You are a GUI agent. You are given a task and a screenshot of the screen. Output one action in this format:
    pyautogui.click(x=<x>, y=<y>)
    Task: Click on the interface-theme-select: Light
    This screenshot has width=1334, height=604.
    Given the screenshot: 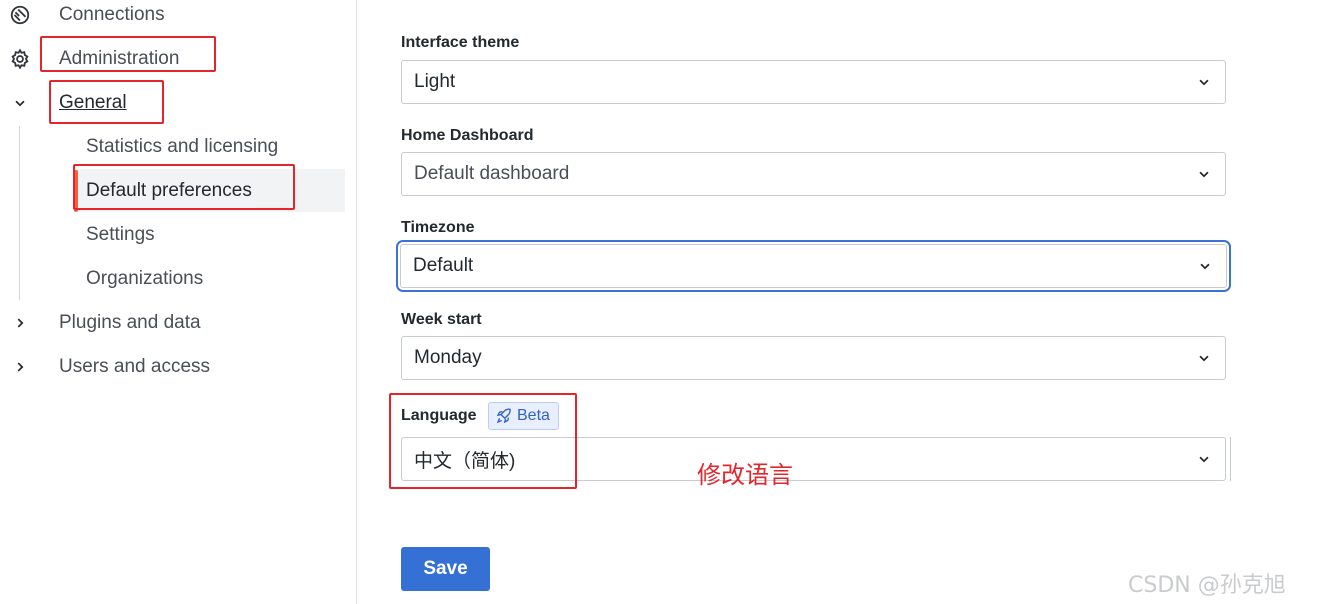 What is the action you would take?
    pyautogui.click(x=813, y=82)
    